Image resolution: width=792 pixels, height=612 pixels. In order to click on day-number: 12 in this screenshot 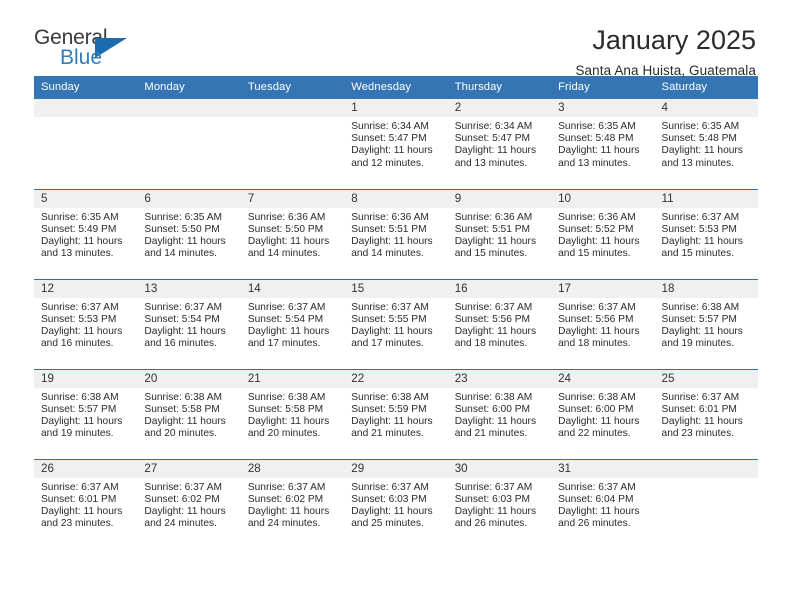, I will do `click(86, 288)`.